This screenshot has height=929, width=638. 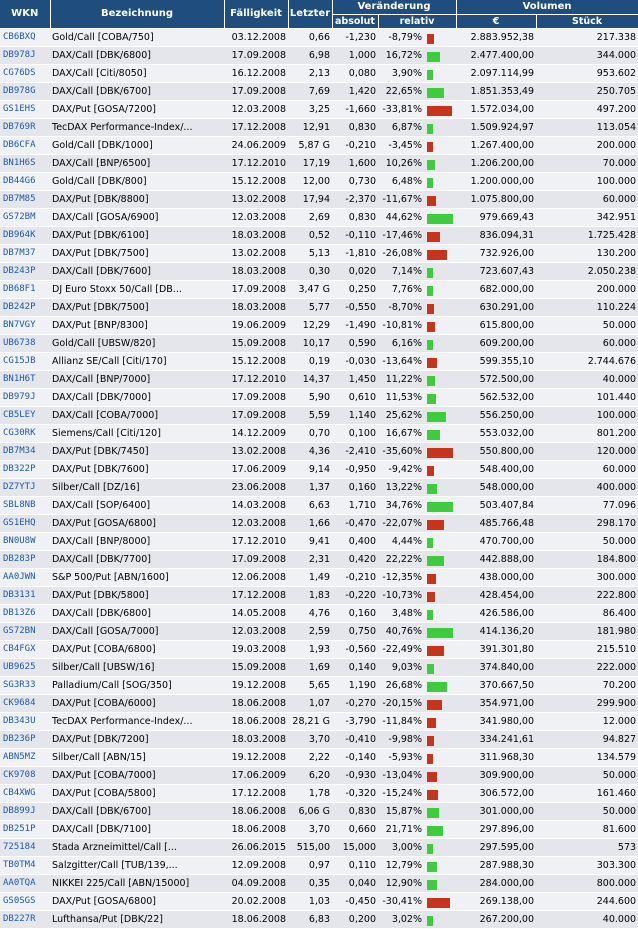 I want to click on wkn-link: DB978G, so click(x=25, y=91).